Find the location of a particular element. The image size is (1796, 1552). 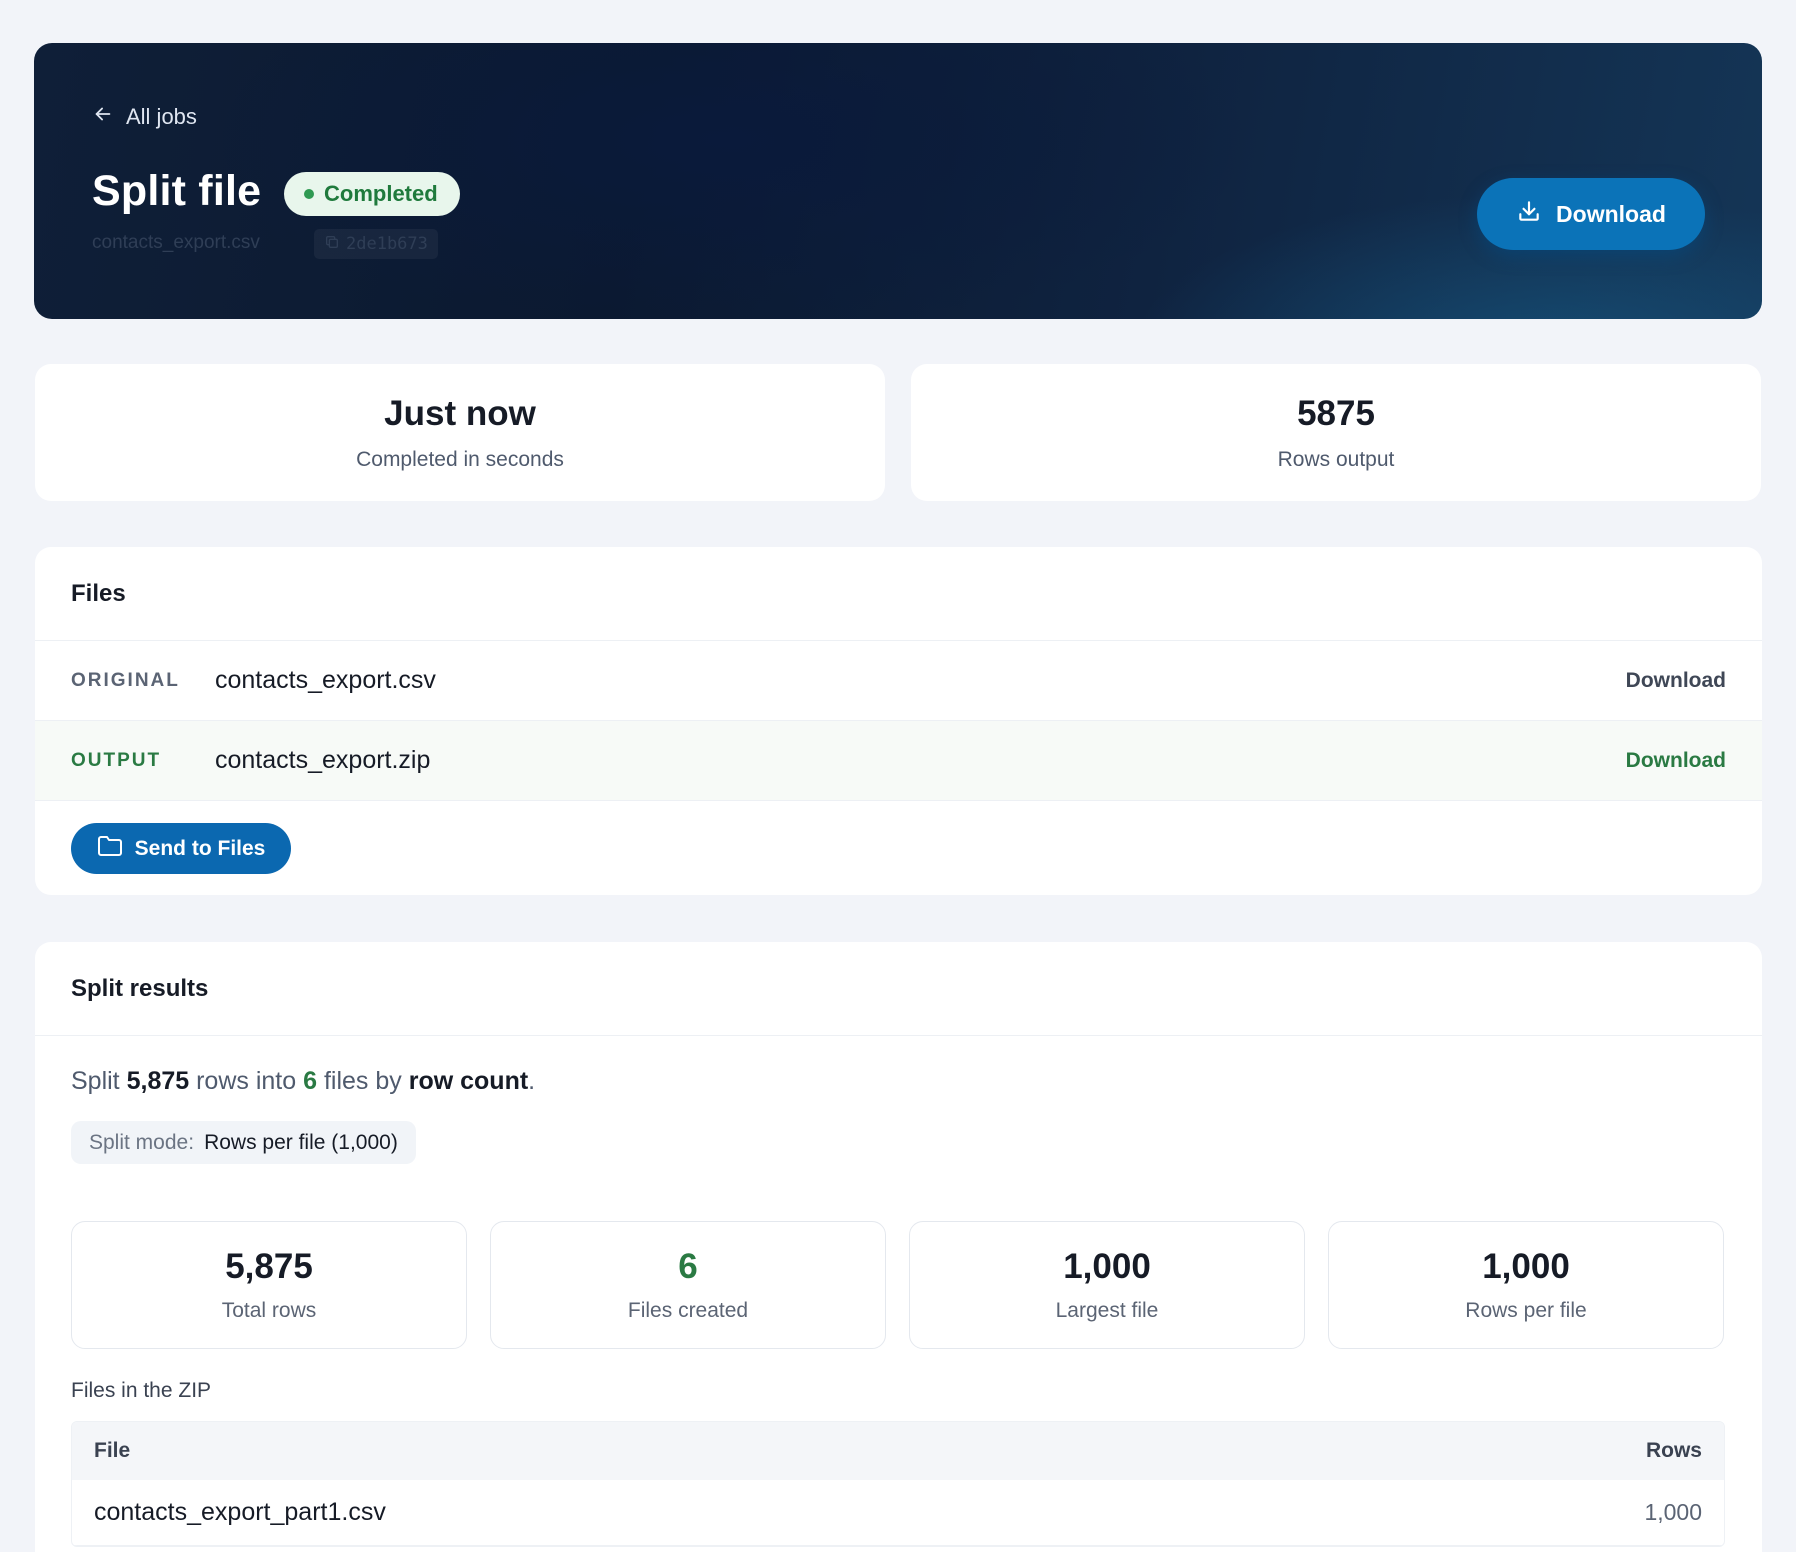

rows-output-label: Rows output is located at coordinates (1336, 459).